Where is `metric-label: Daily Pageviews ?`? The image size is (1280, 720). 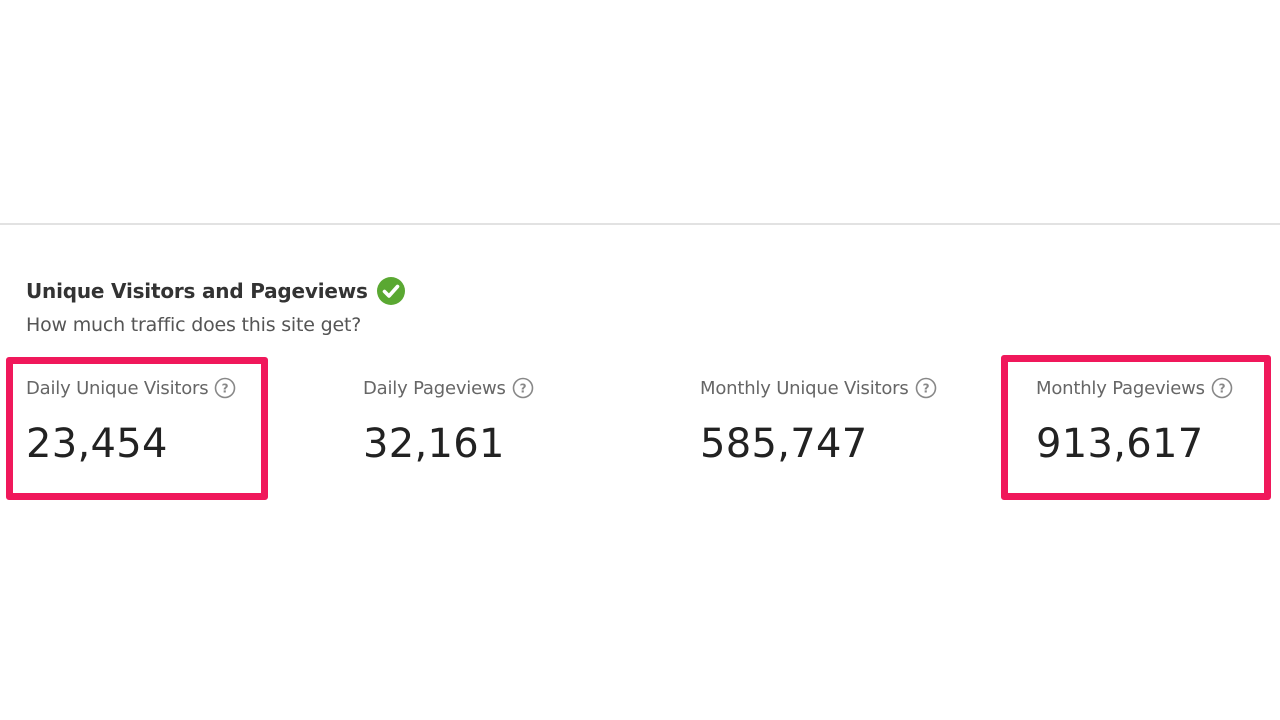
metric-label: Daily Pageviews ? is located at coordinates (448, 388).